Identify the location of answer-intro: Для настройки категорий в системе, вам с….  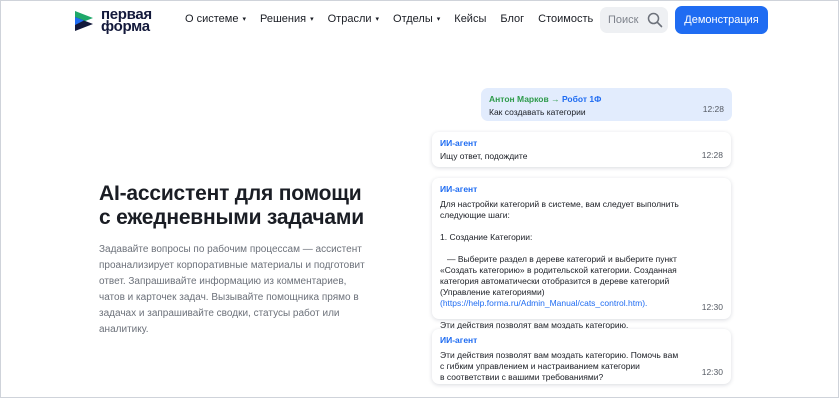
(559, 209).